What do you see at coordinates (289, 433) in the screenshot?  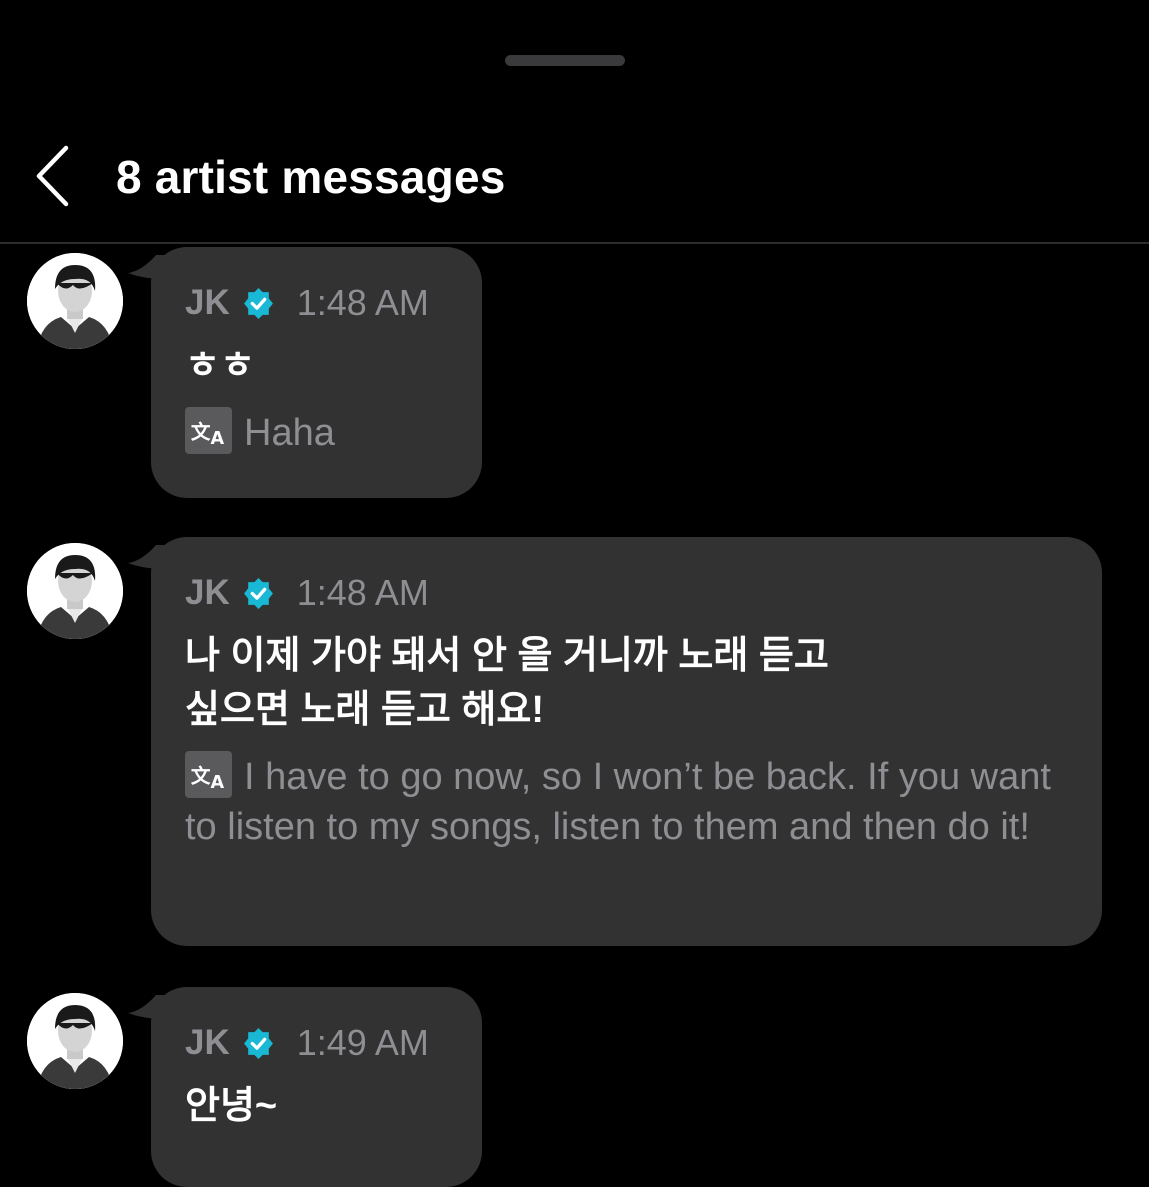 I see `translation-text: Haha` at bounding box center [289, 433].